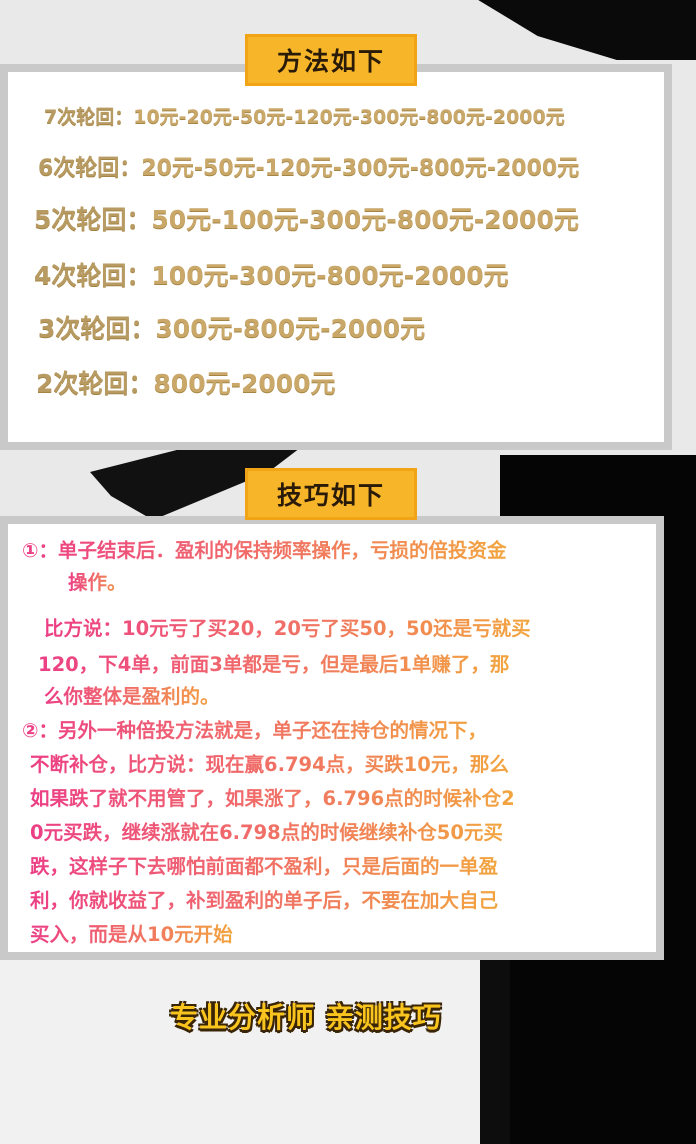  I want to click on round-2: 2次轮回：800元-2000元, so click(186, 382).